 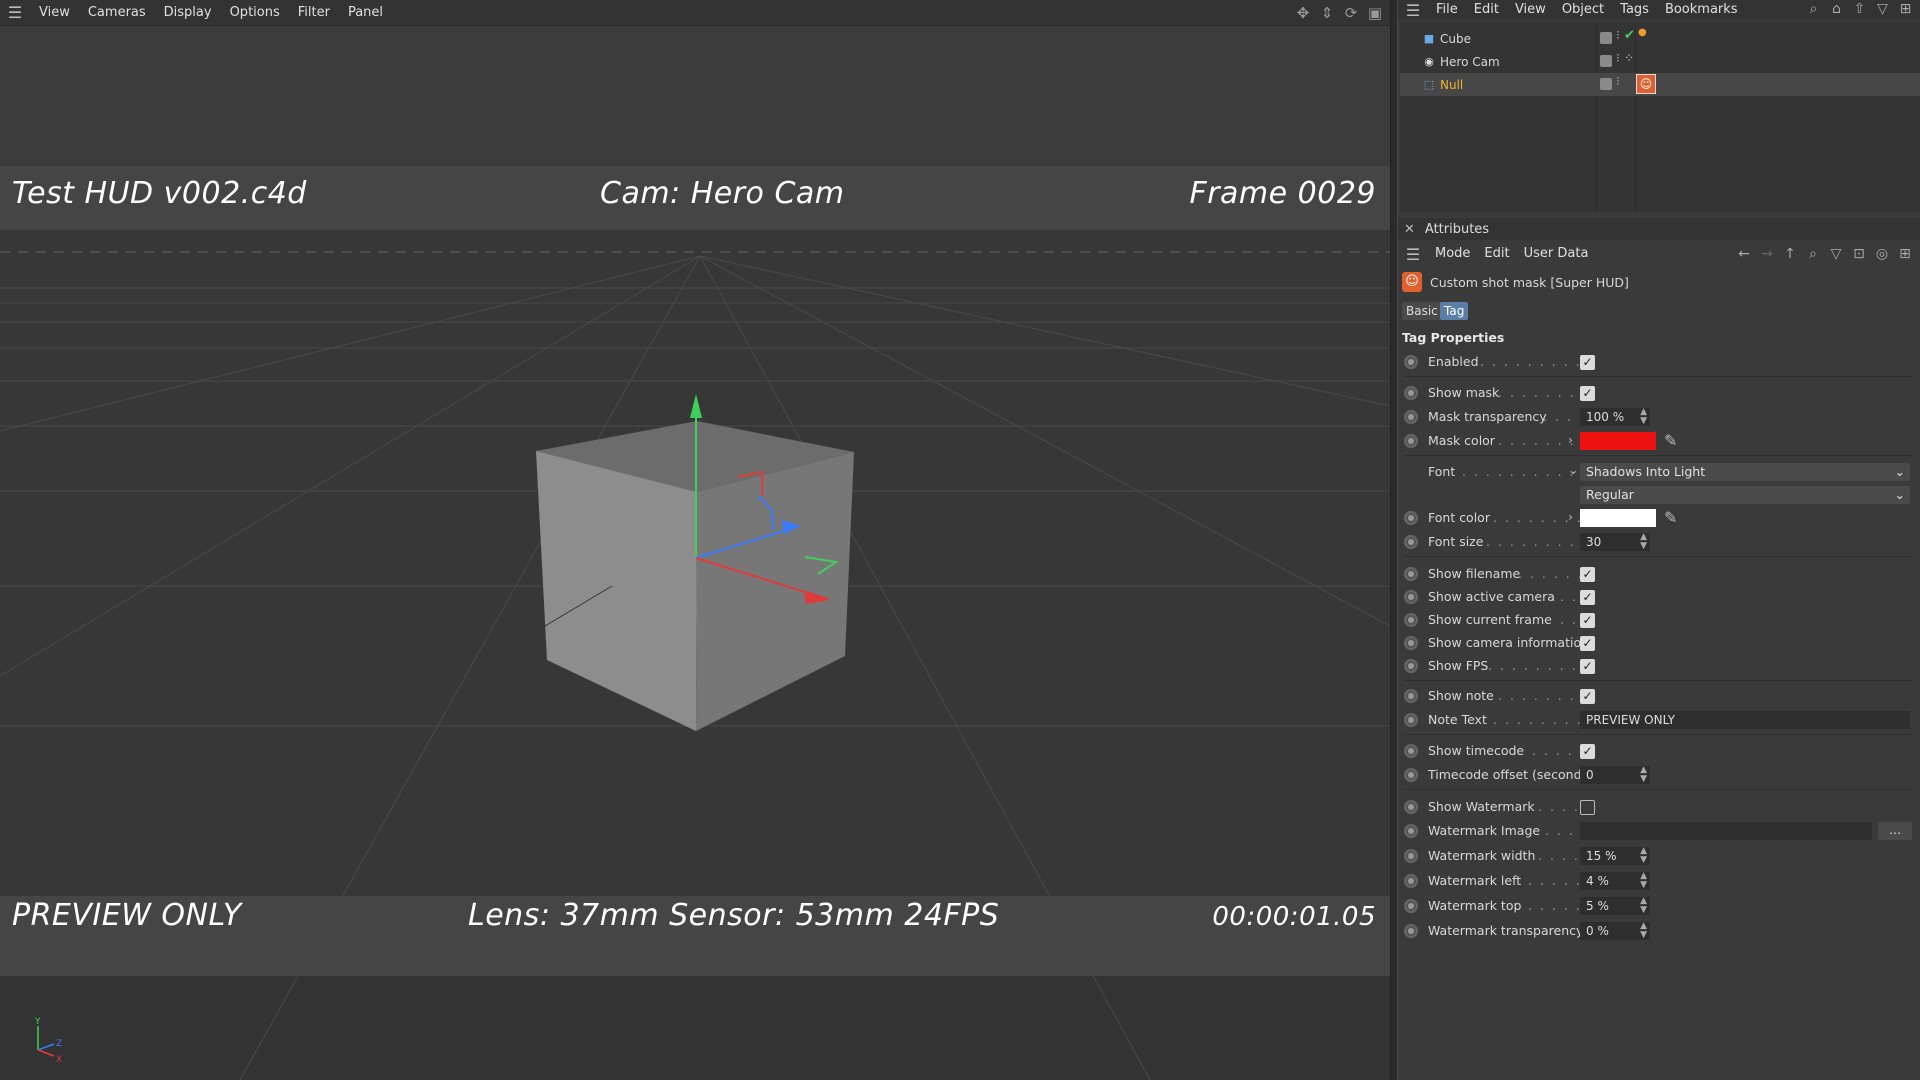 What do you see at coordinates (1618, 518) in the screenshot?
I see `font-color-swatch` at bounding box center [1618, 518].